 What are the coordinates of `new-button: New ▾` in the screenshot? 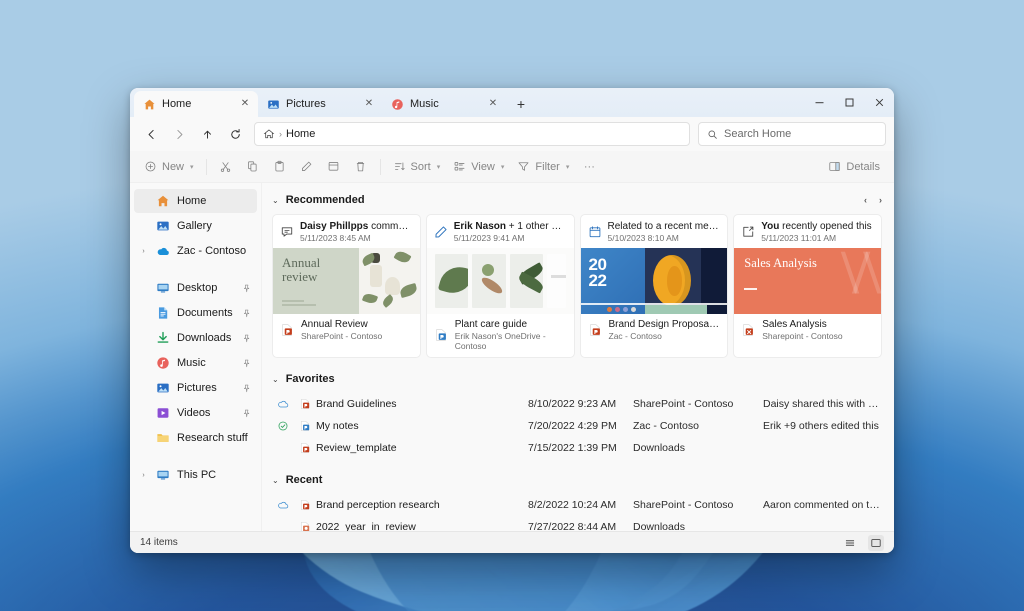 It's located at (169, 167).